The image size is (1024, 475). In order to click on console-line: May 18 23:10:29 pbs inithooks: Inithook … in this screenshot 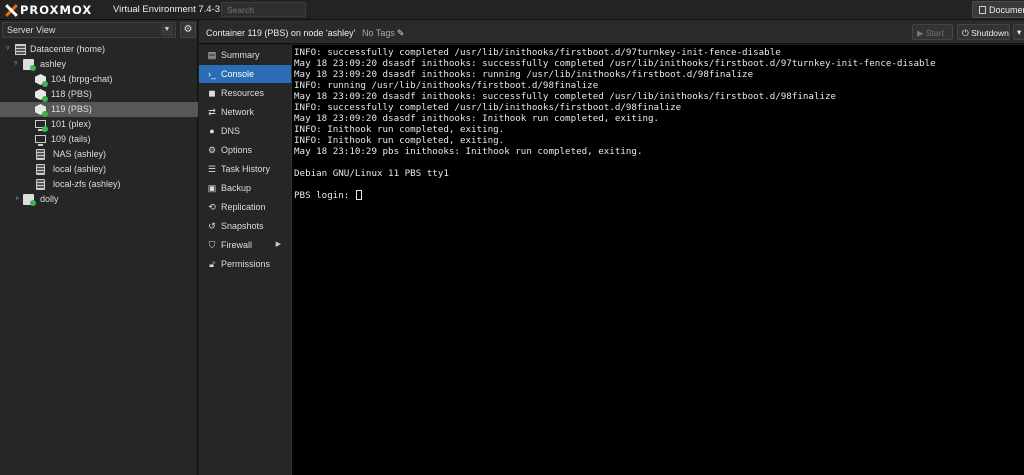, I will do `click(468, 151)`.